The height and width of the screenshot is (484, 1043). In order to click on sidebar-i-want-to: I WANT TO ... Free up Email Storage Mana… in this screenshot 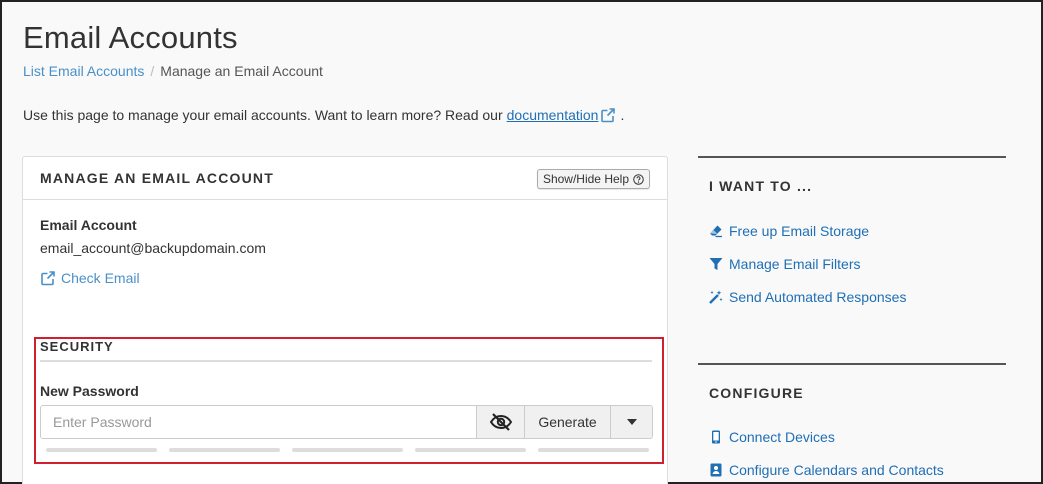, I will do `click(852, 234)`.